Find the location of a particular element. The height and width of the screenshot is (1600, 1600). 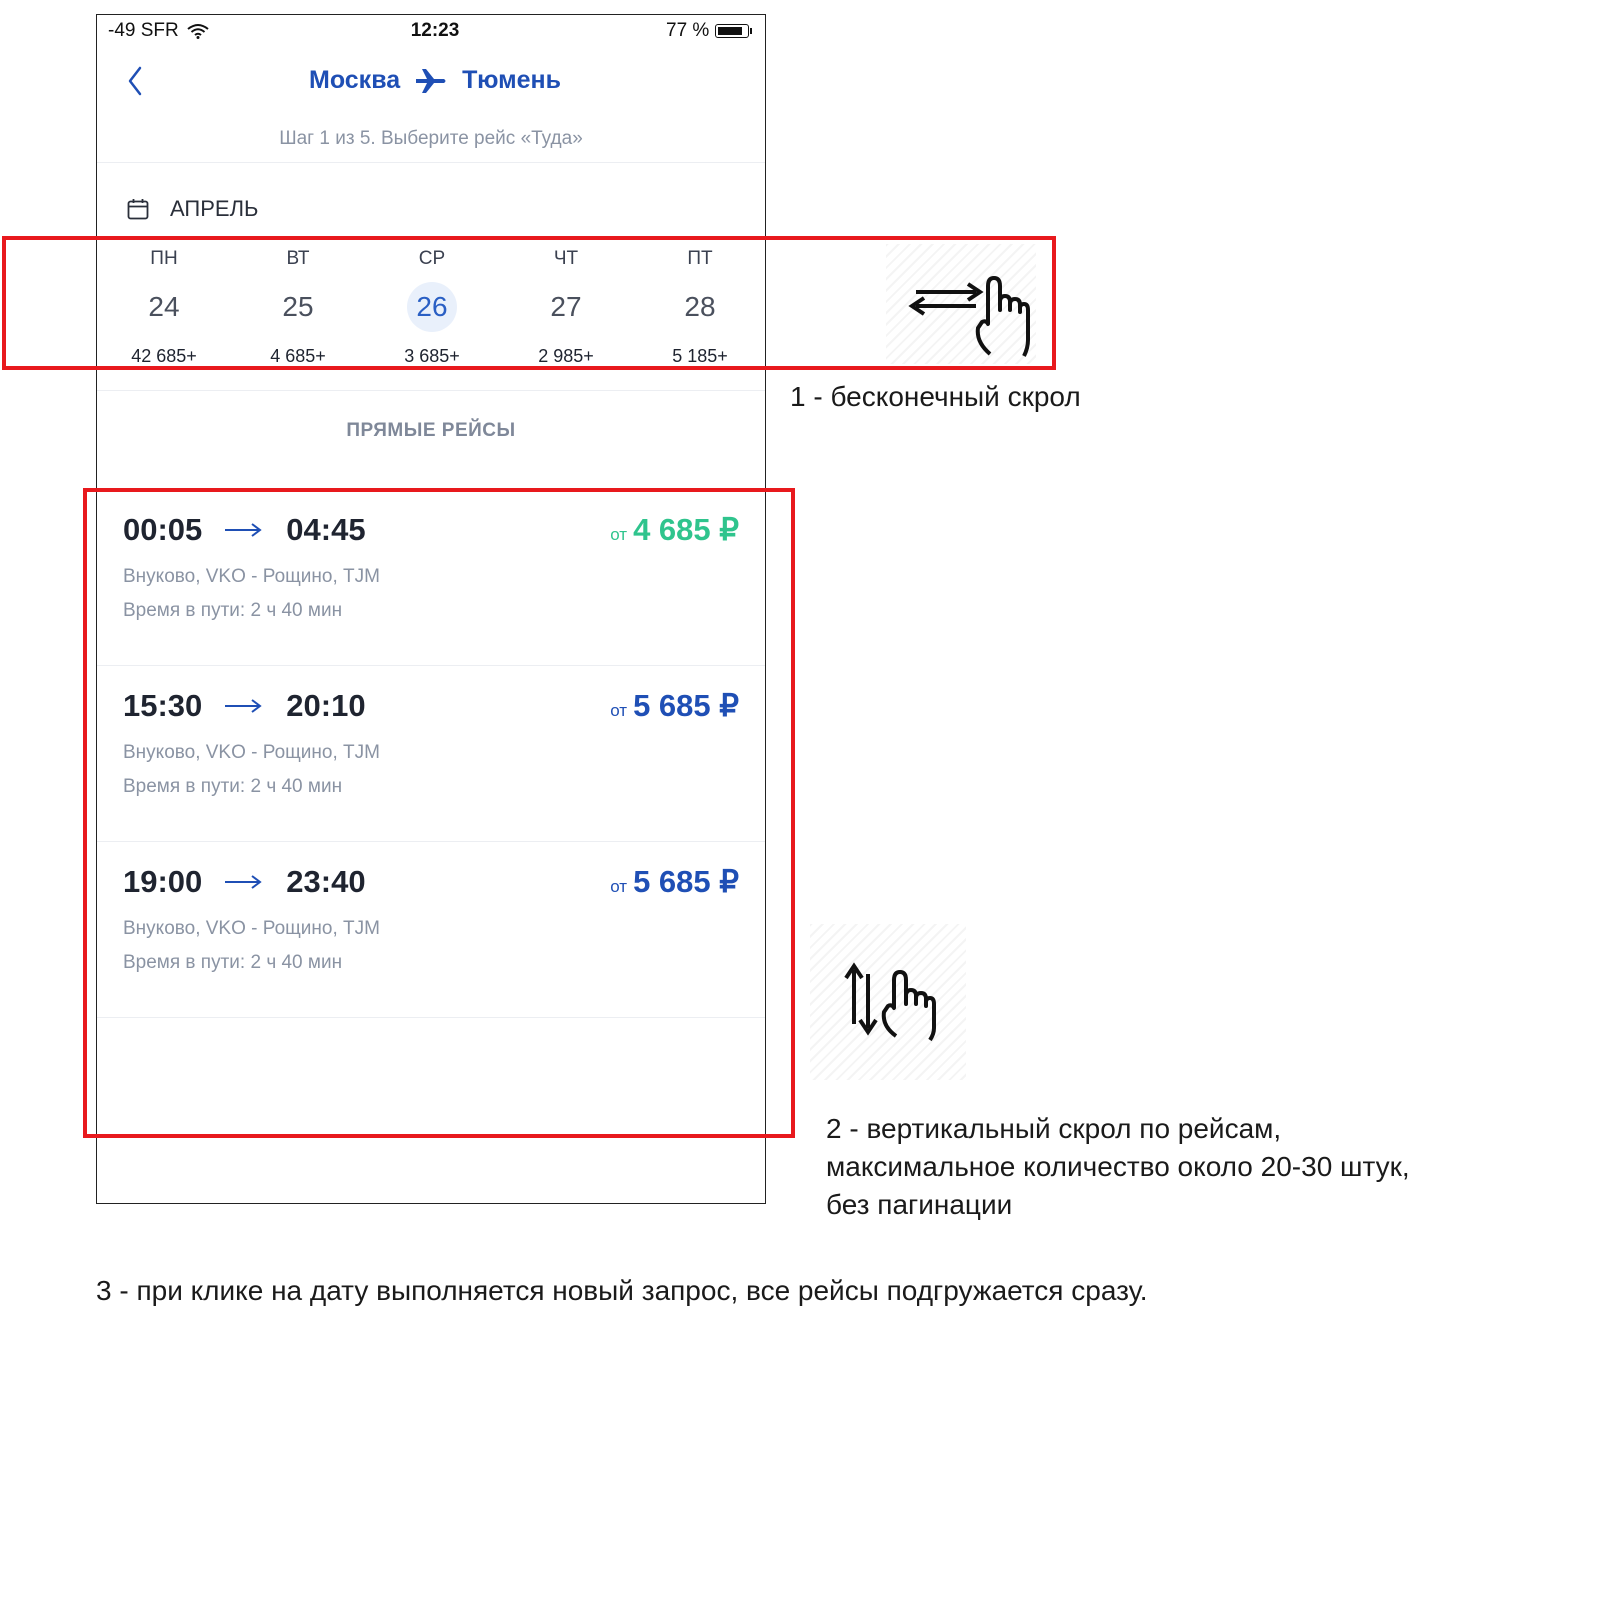

month-picker: АПРЕЛЬ is located at coordinates (192, 209).